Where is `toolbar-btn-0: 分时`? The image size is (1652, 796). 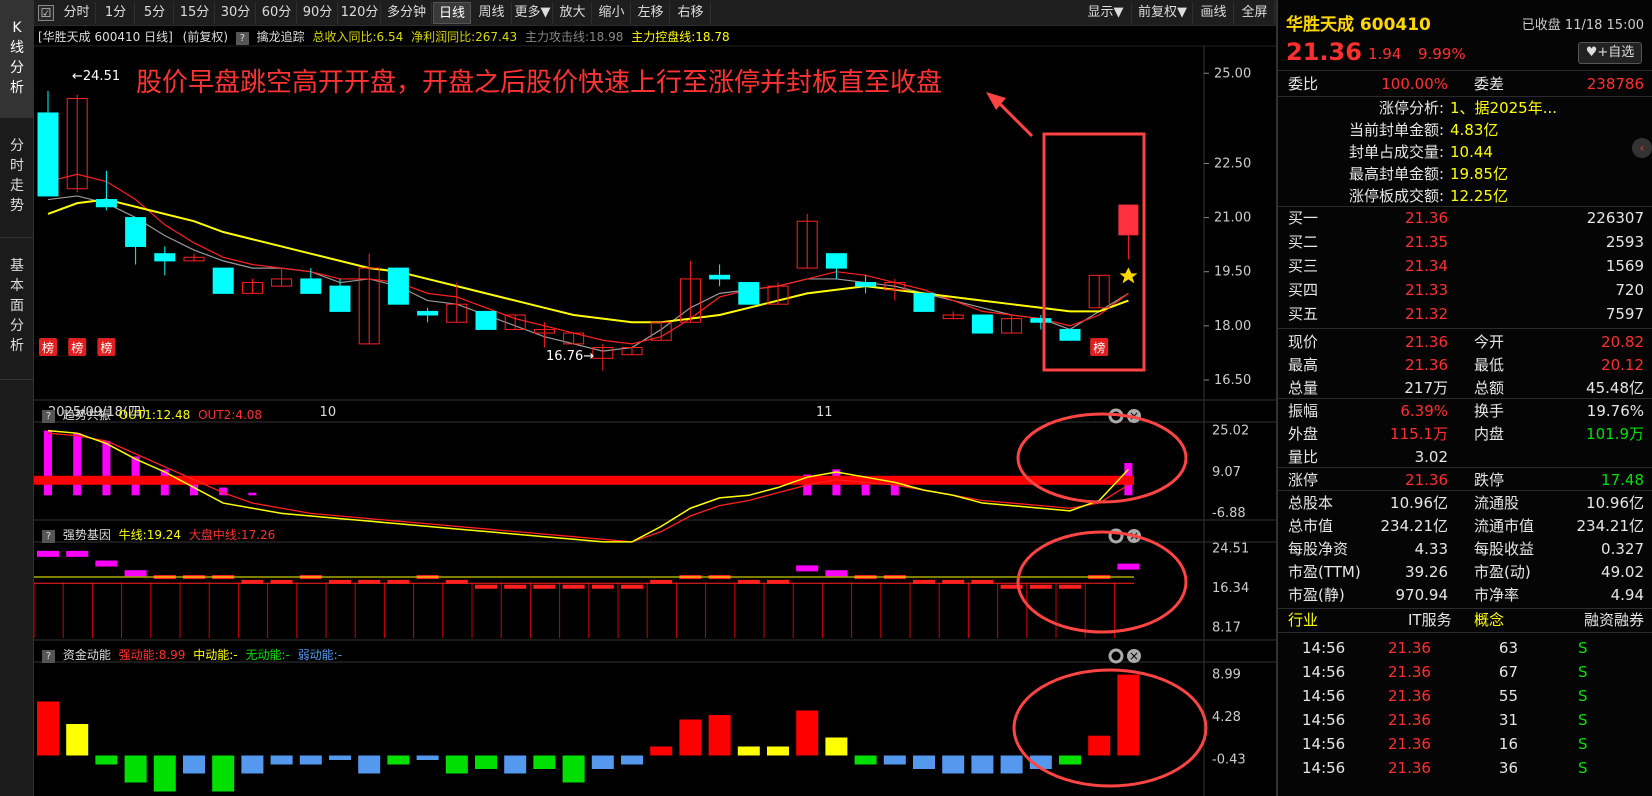 toolbar-btn-0: 分时 is located at coordinates (77, 13).